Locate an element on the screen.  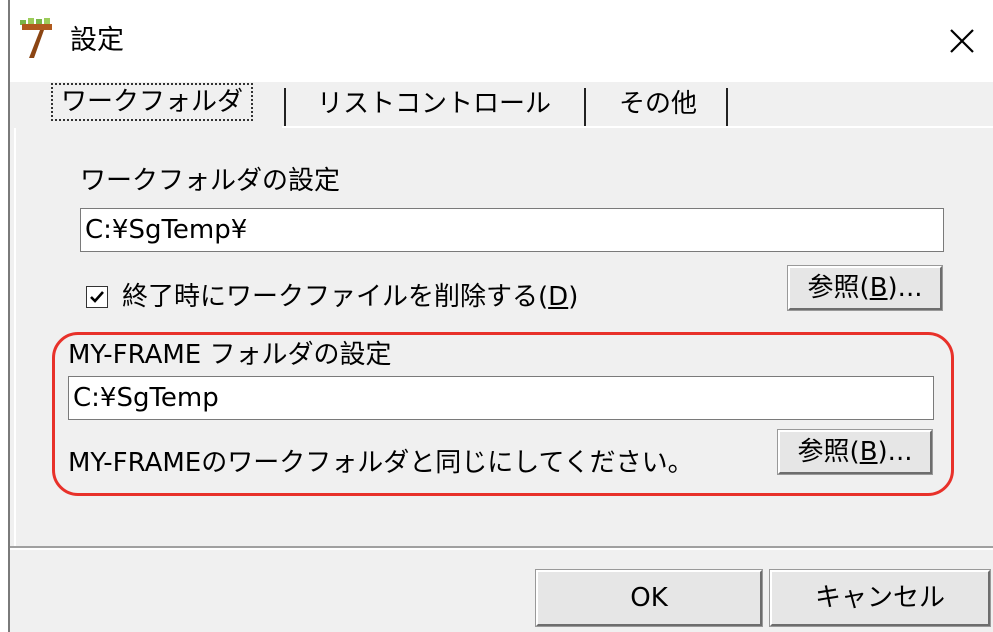
ok-button: OK is located at coordinates (649, 598).